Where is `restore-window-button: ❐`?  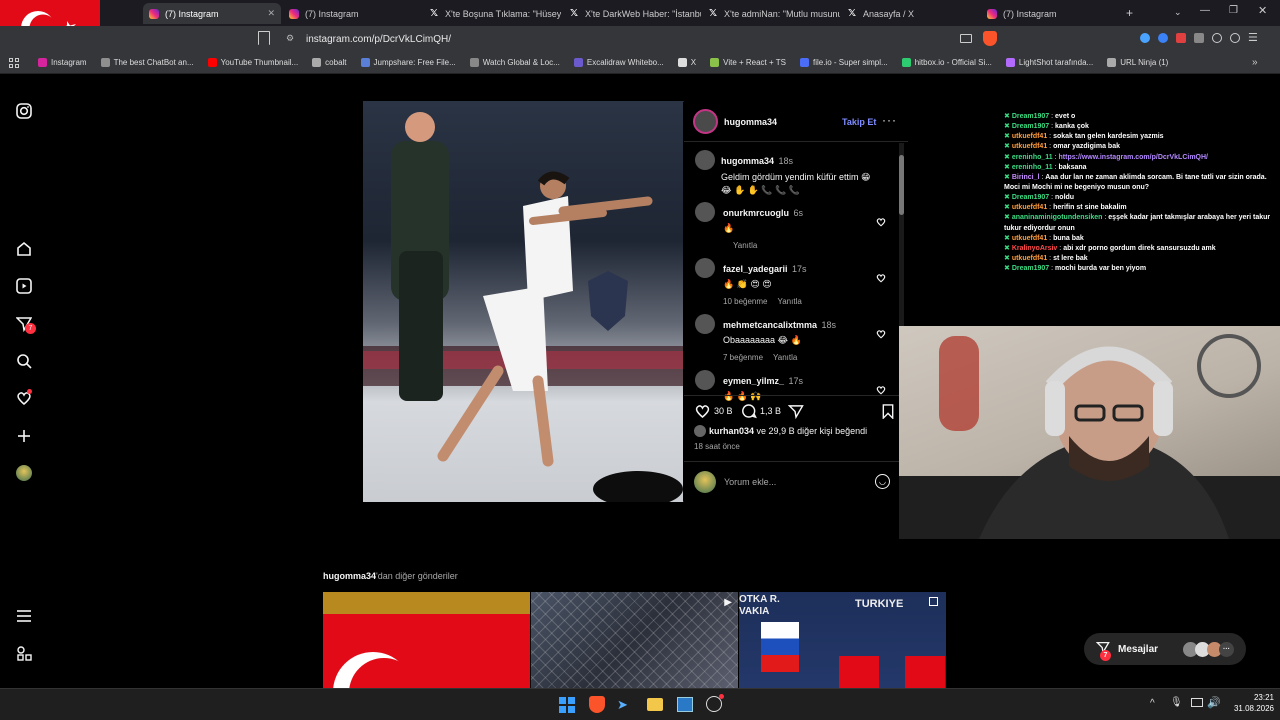 restore-window-button: ❐ is located at coordinates (1233, 10).